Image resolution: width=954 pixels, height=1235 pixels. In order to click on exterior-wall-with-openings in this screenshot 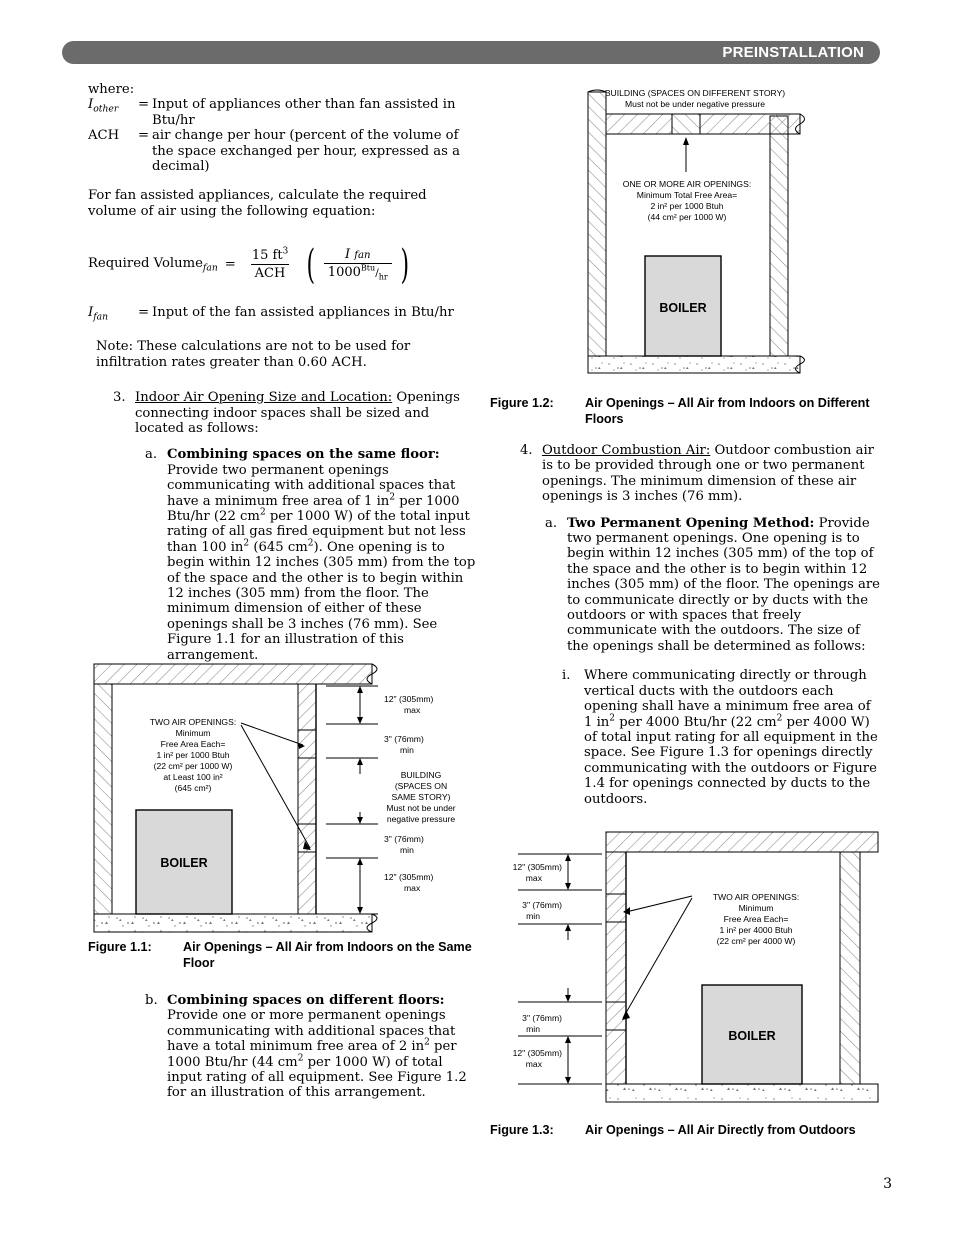, I will do `click(616, 968)`.